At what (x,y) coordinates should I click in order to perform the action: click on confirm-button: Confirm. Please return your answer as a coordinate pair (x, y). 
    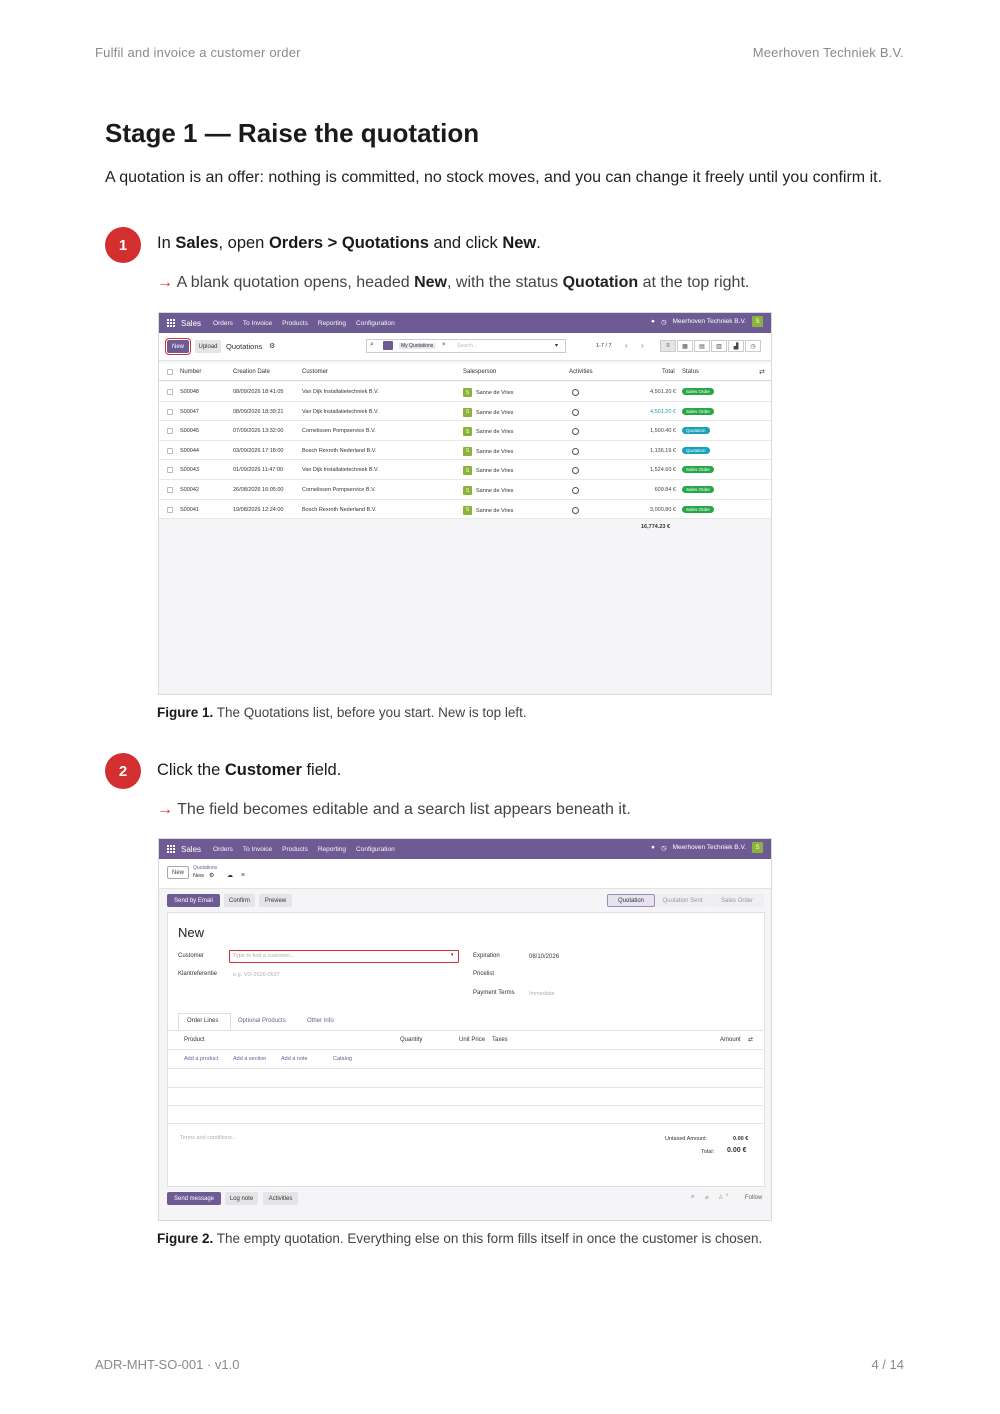
    Looking at the image, I should click on (239, 900).